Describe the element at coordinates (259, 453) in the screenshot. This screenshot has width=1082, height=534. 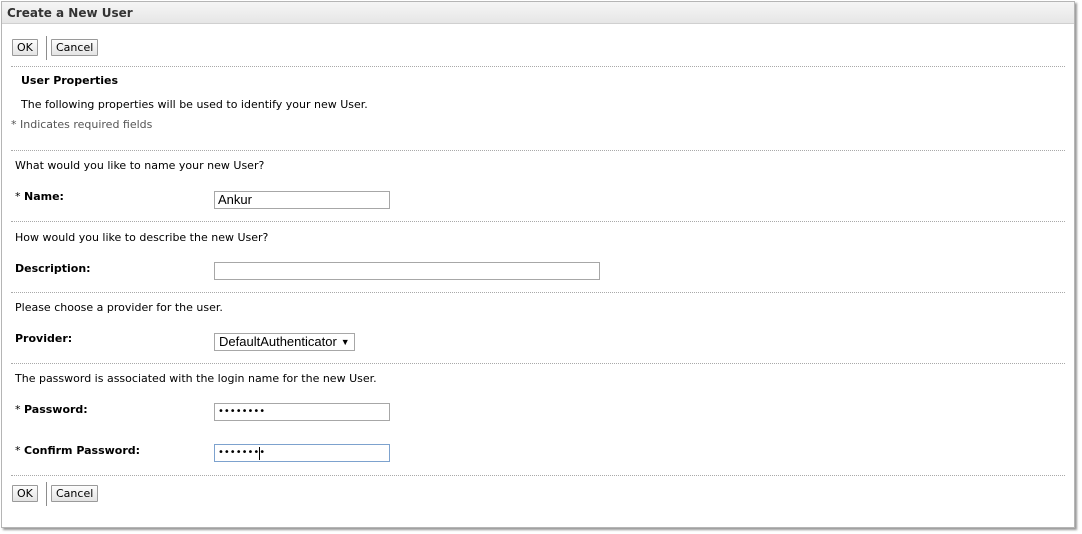
I see `text-caret` at that location.